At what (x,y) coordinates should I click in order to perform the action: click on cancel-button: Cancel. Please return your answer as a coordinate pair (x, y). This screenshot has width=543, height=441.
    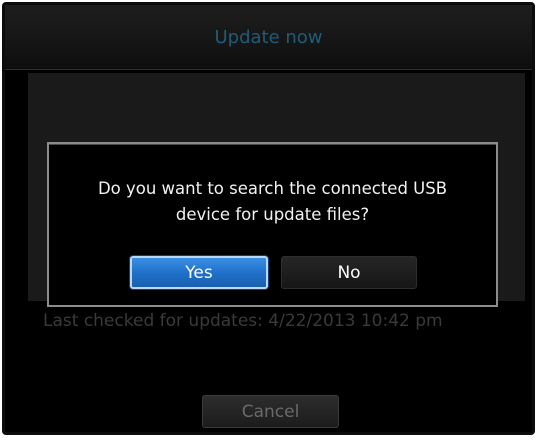
    Looking at the image, I should click on (270, 411).